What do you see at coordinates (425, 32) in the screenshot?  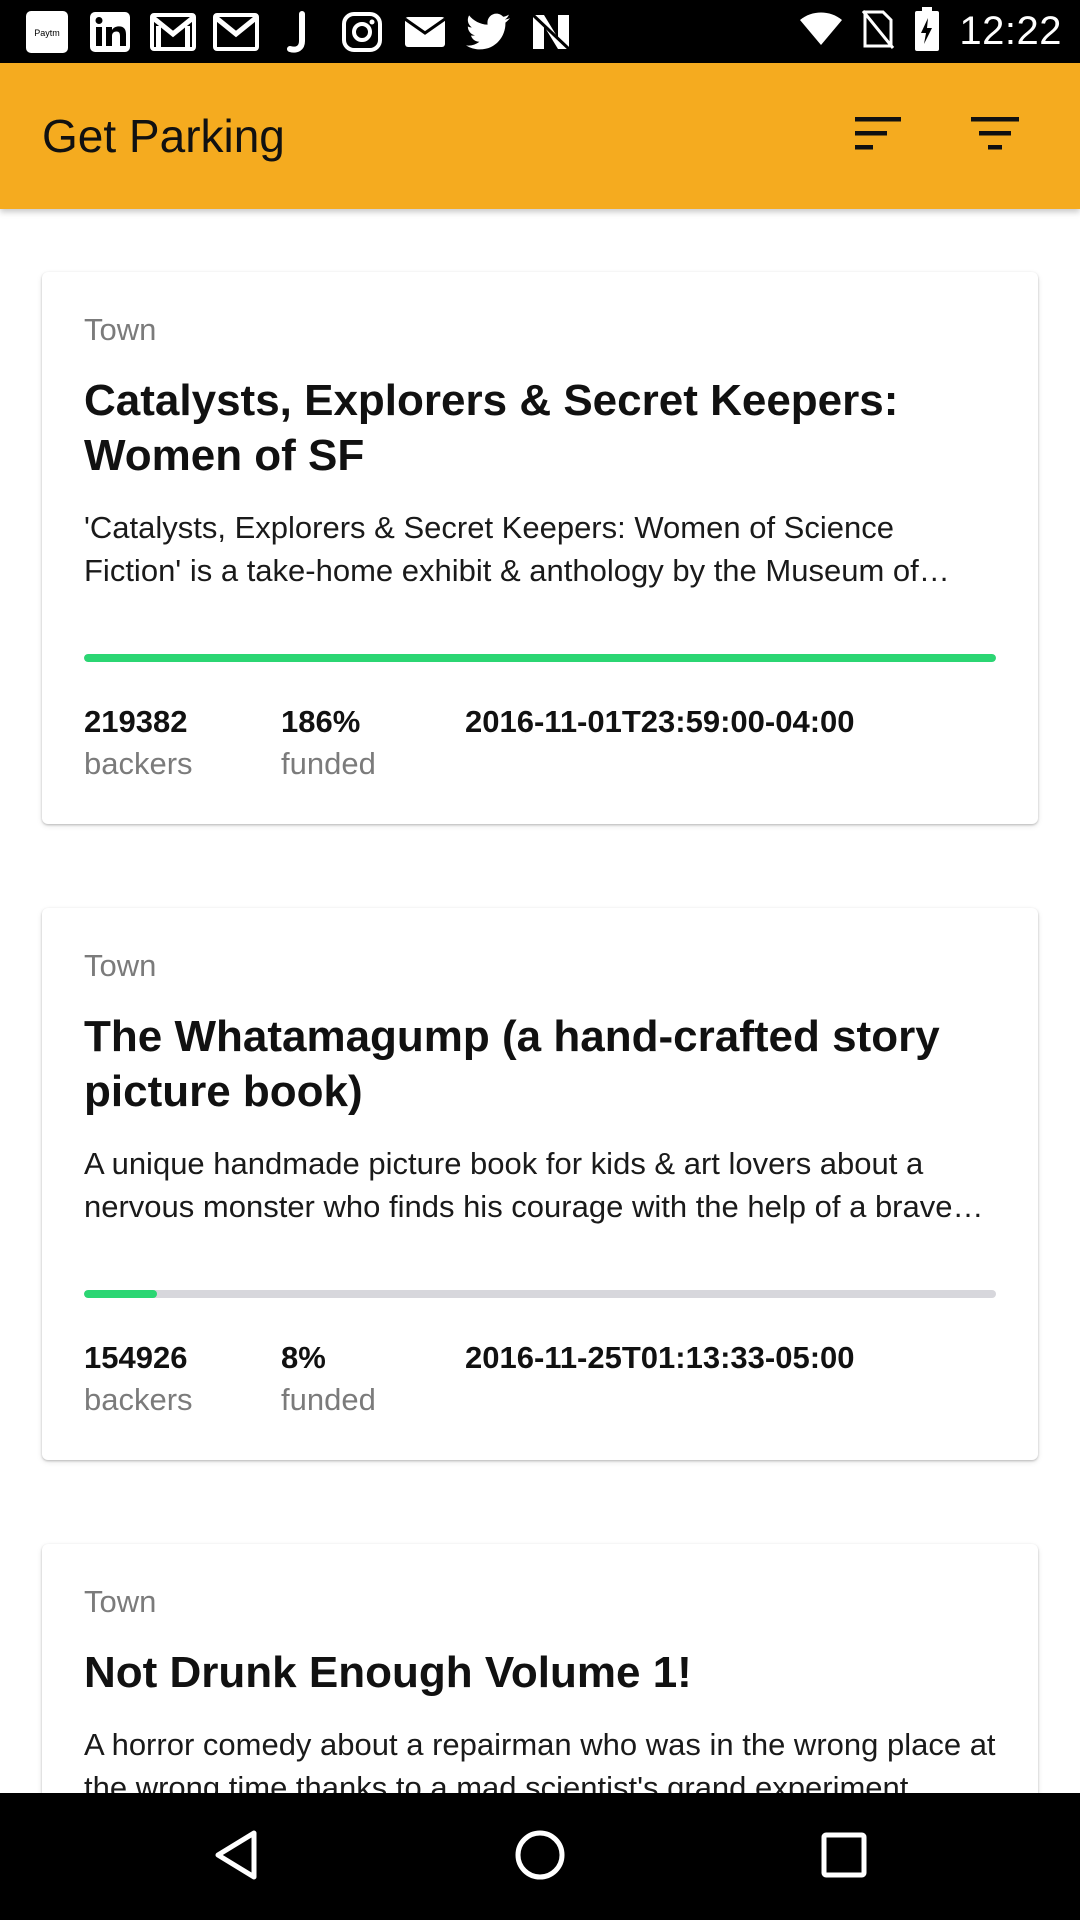 I see `email-icon` at bounding box center [425, 32].